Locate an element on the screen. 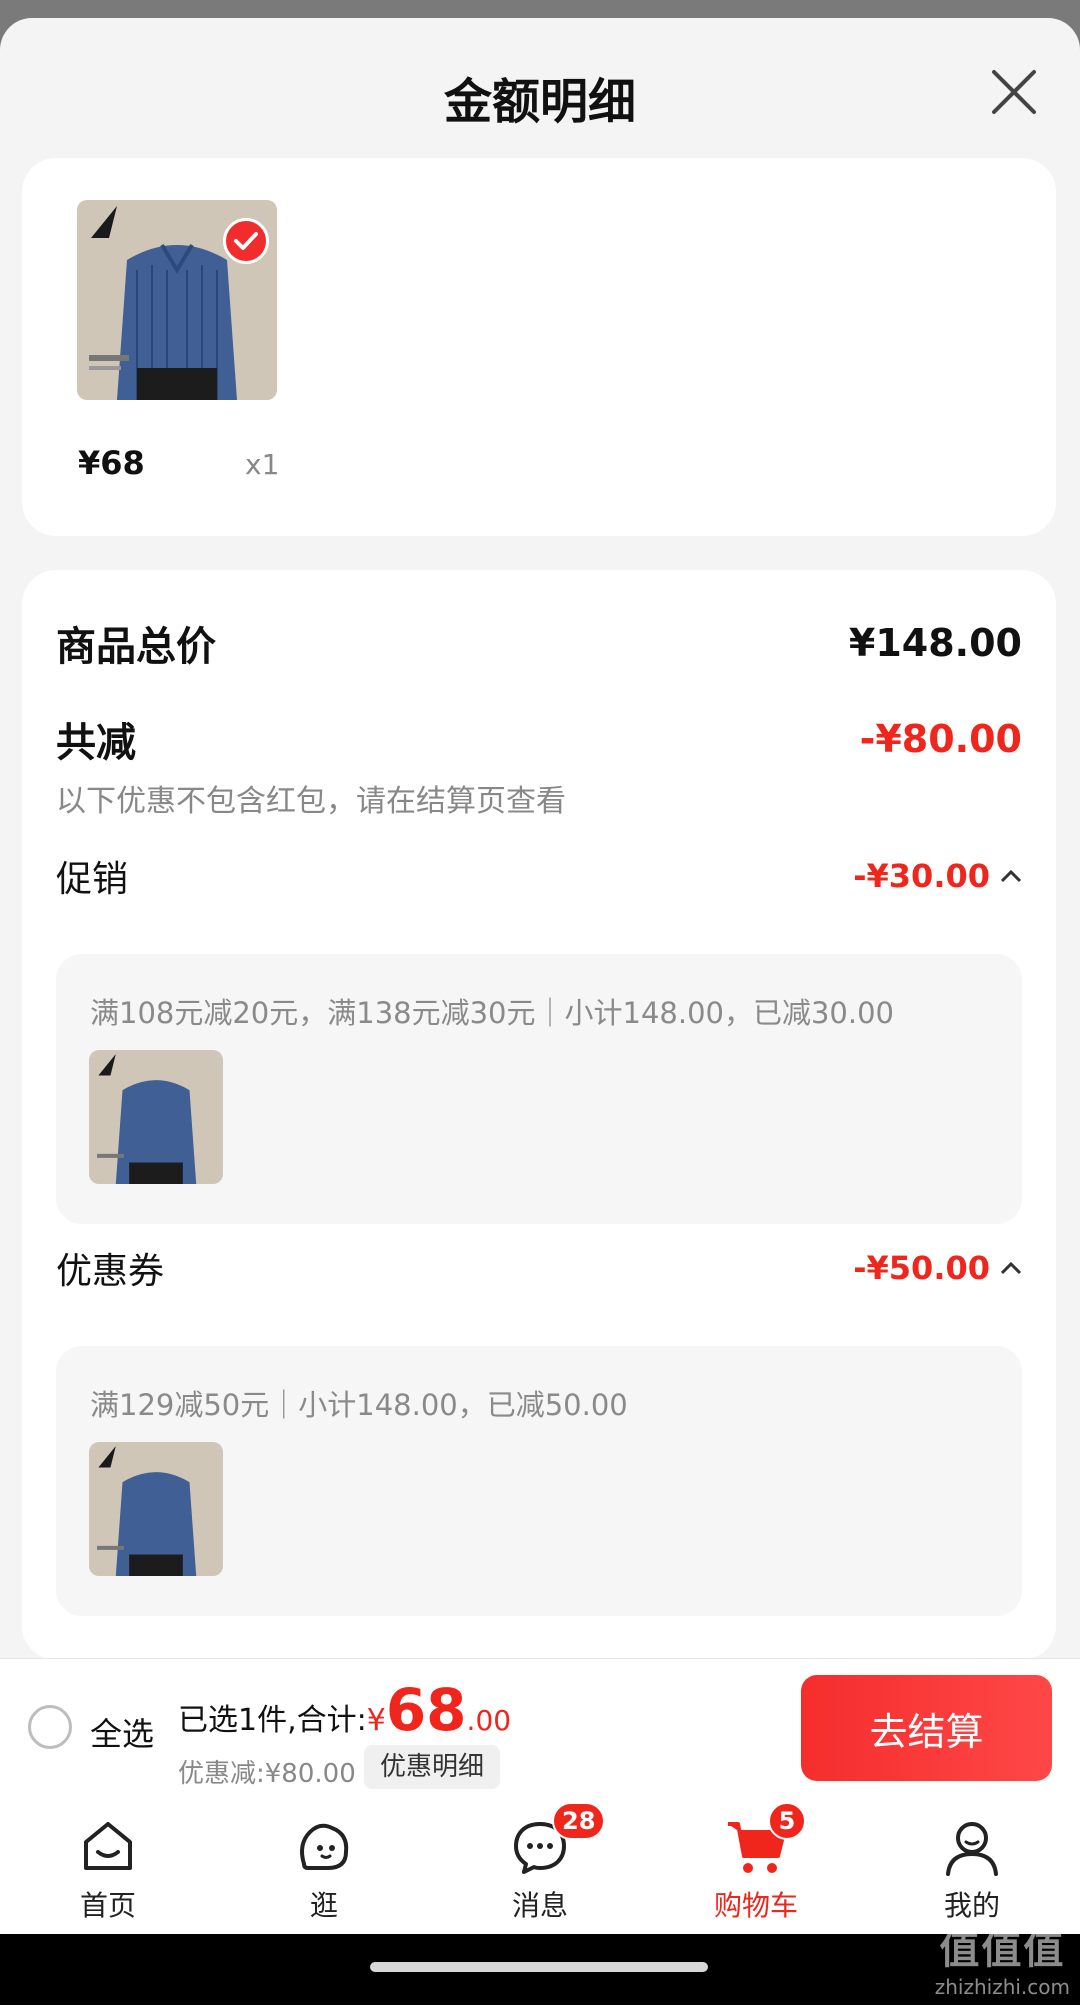 This screenshot has width=1080, height=2005. promotion-value: -¥30.00 is located at coordinates (937, 876).